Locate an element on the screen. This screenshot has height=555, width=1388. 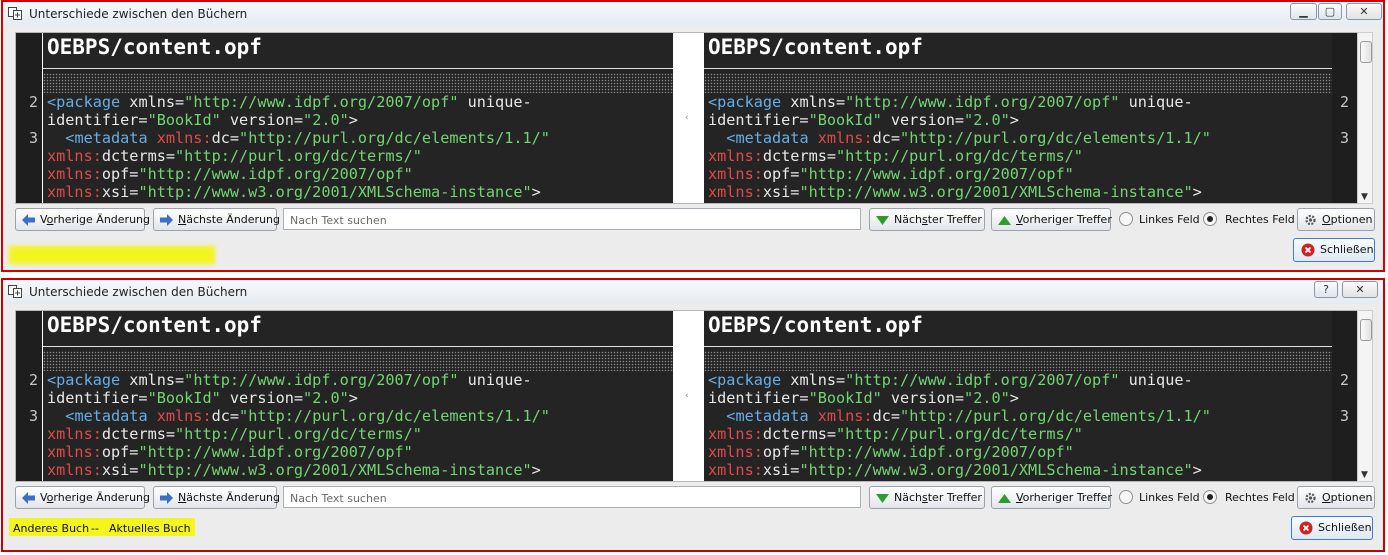
window-title: Unterschiede zwischen den Büchern is located at coordinates (138, 14).